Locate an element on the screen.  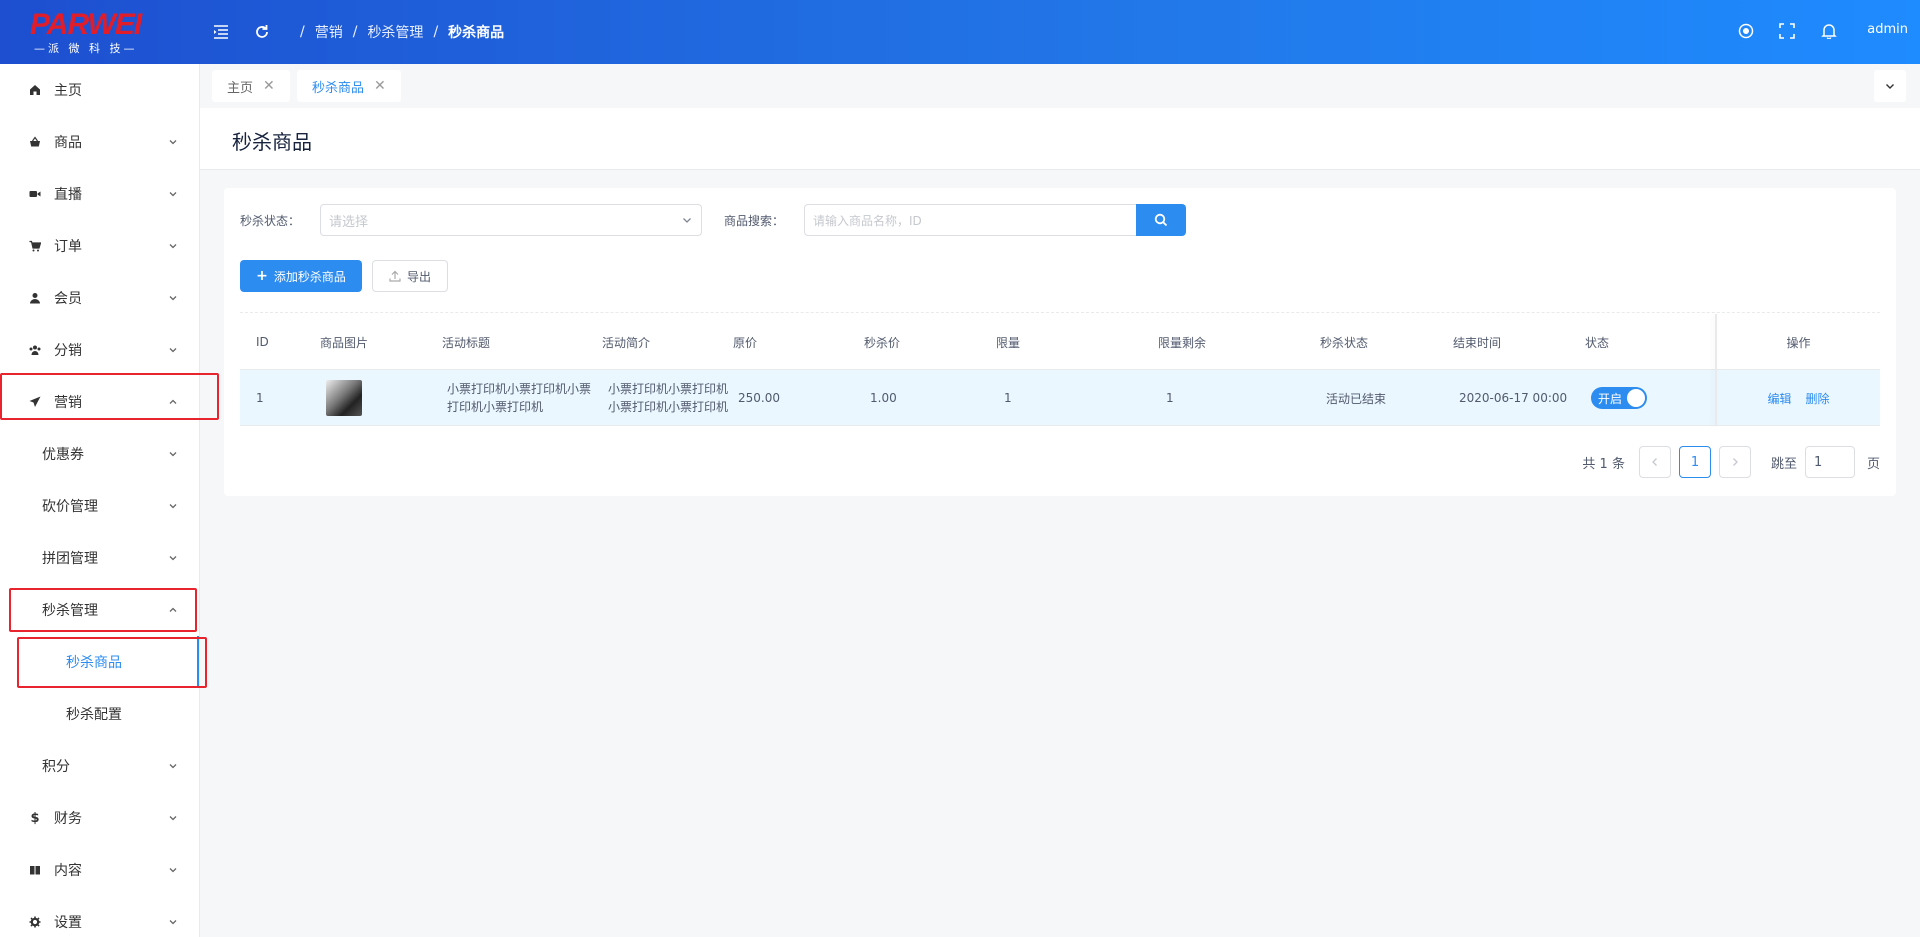
cell-limit: 1 is located at coordinates (1008, 398).